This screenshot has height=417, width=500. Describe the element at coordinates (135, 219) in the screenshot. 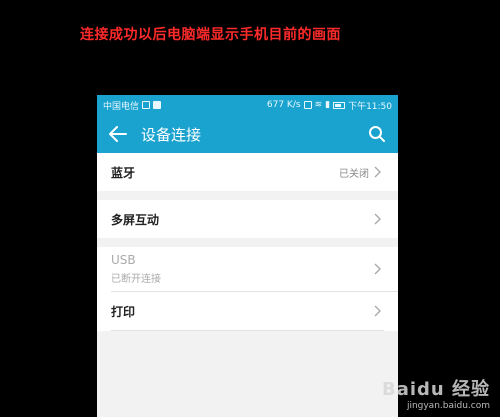

I see `multiscreen-label: 多屏互动` at that location.